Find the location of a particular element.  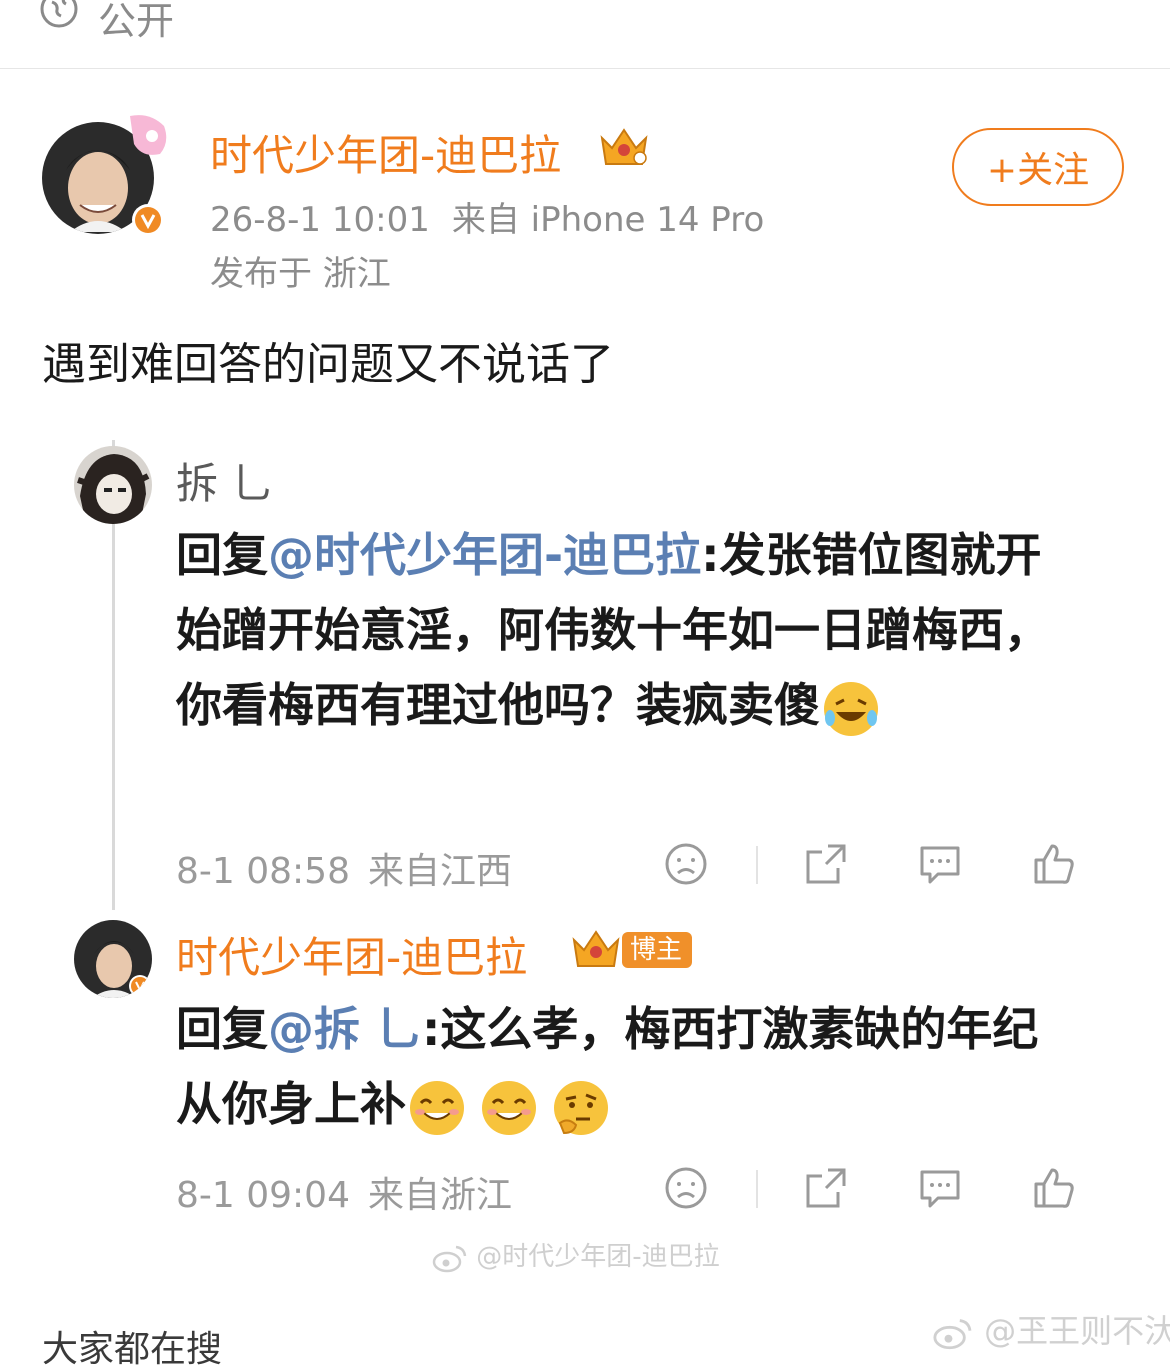

globe-icon is located at coordinates (59, 14).